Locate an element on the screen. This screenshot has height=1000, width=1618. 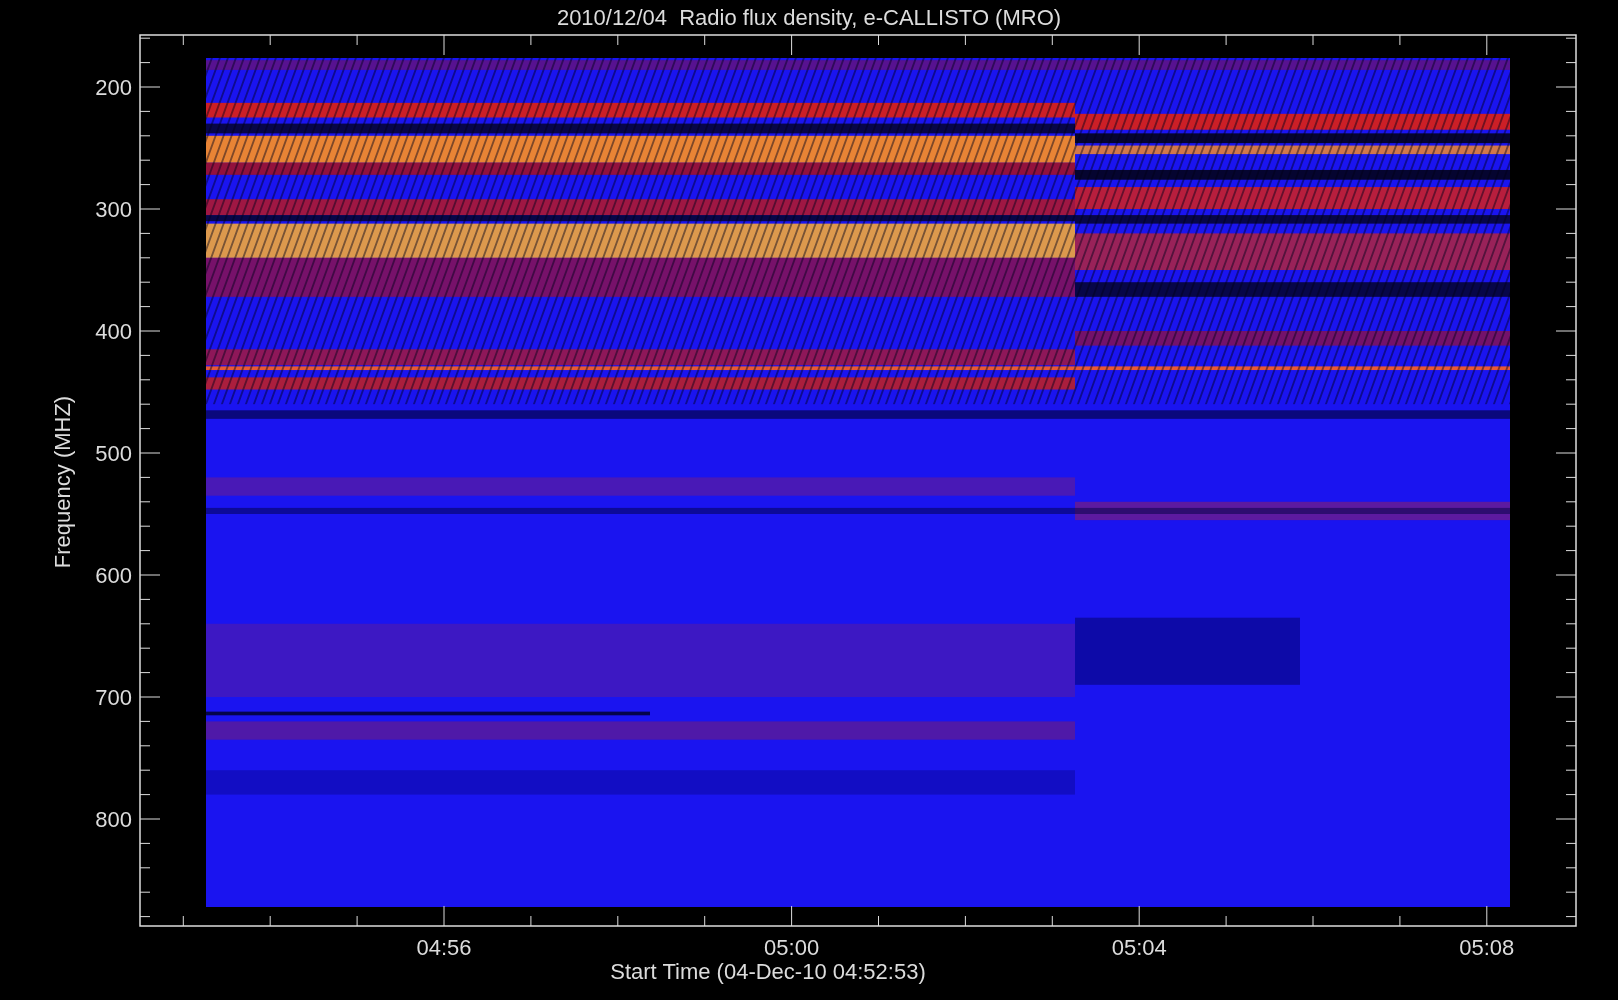
x-tick-label: 04:56 is located at coordinates (444, 947).